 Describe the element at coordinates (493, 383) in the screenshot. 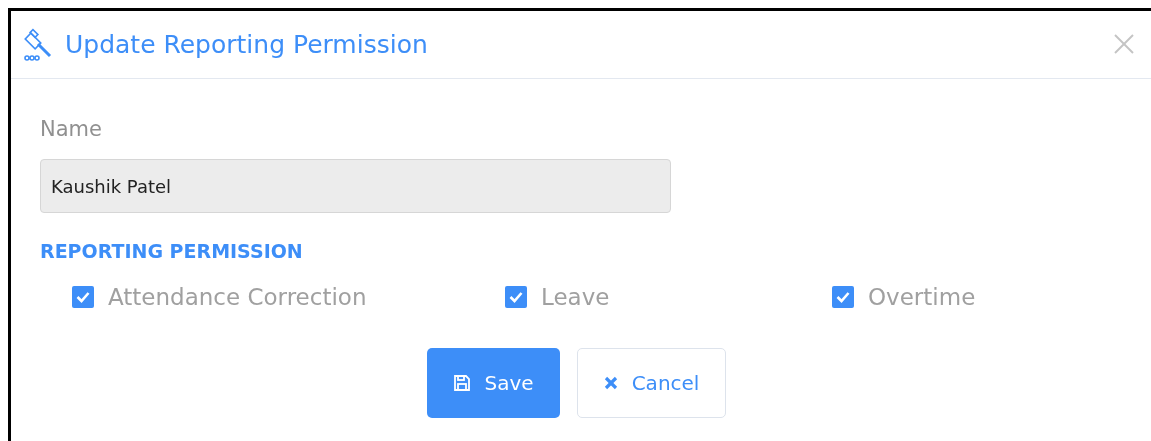

I see `save-button: Save` at that location.